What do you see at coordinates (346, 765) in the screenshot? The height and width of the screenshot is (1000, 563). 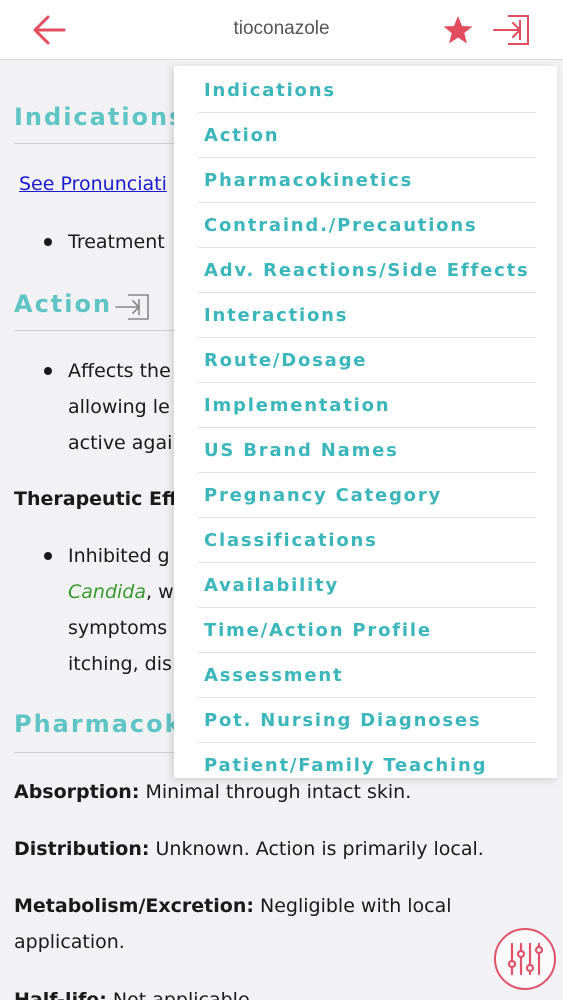 I see `menu-item-label: Patient/Family Teaching` at bounding box center [346, 765].